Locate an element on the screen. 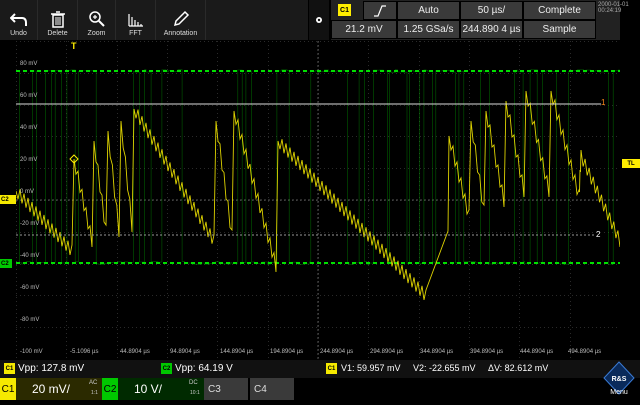  c2-probe: 10:1 is located at coordinates (195, 393).